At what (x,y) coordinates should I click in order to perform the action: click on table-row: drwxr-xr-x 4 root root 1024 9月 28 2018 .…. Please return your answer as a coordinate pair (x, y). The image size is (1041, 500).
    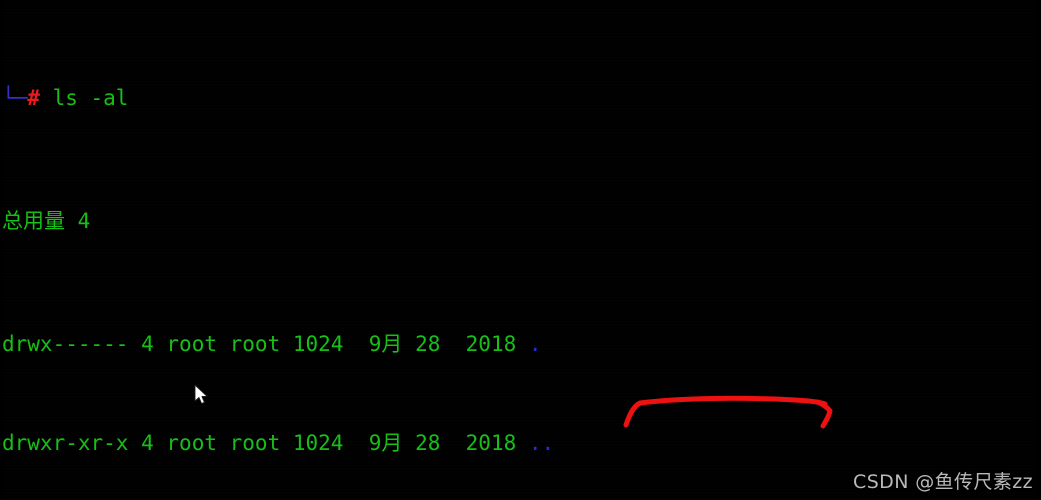
    Looking at the image, I should click on (520, 443).